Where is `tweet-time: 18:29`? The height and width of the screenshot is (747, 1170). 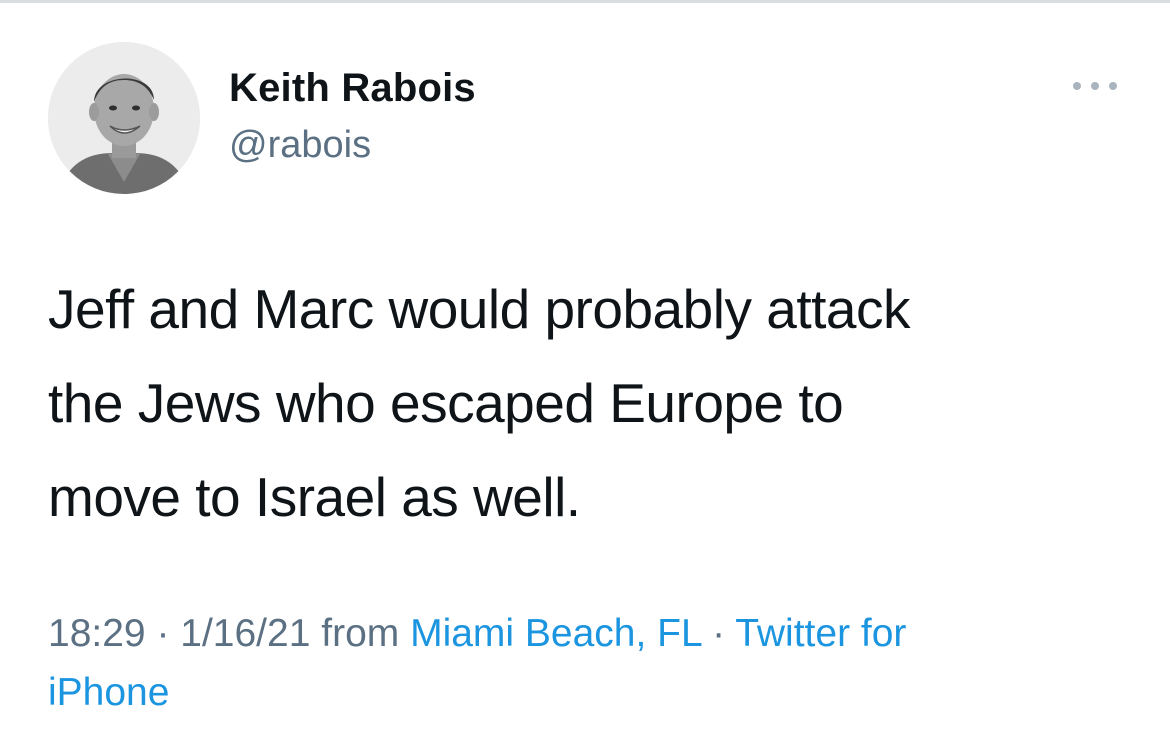 tweet-time: 18:29 is located at coordinates (97, 633).